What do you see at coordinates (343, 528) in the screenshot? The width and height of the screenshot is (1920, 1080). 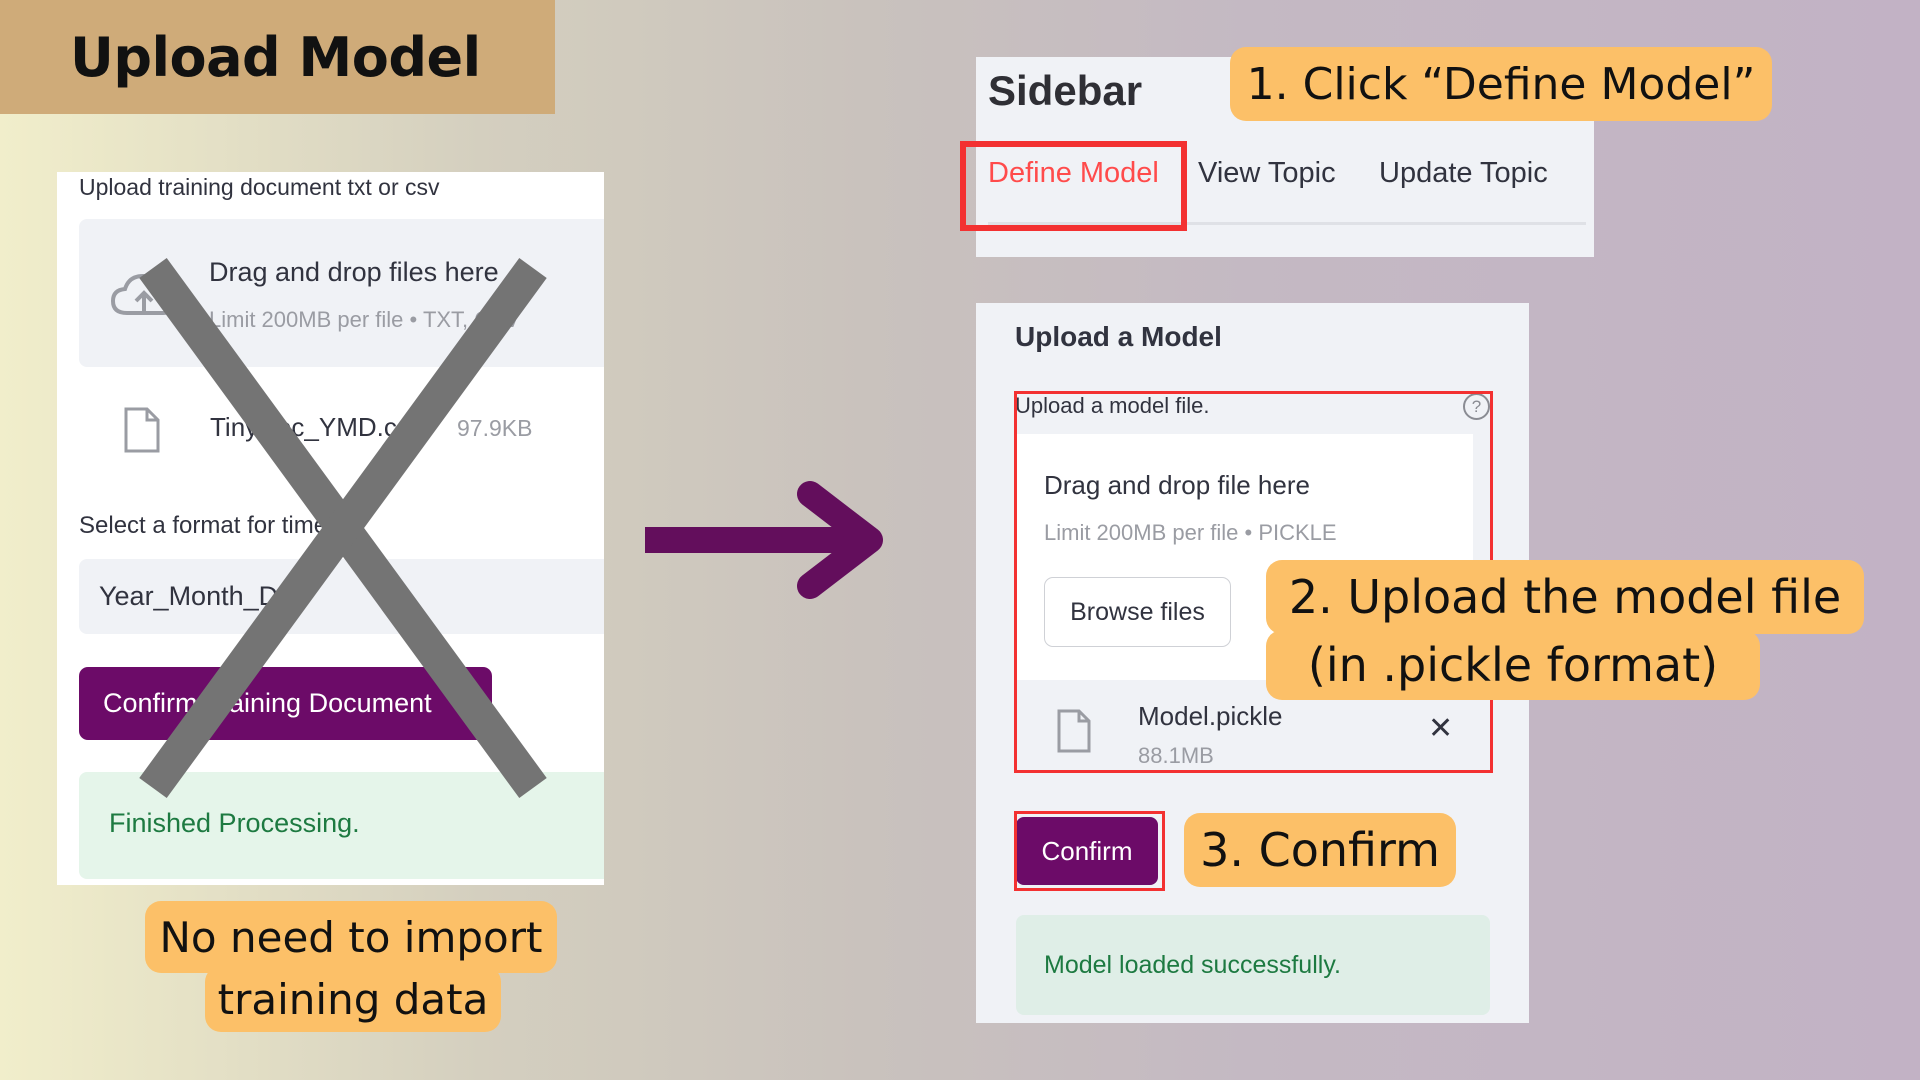 I see `cross-out-icon` at bounding box center [343, 528].